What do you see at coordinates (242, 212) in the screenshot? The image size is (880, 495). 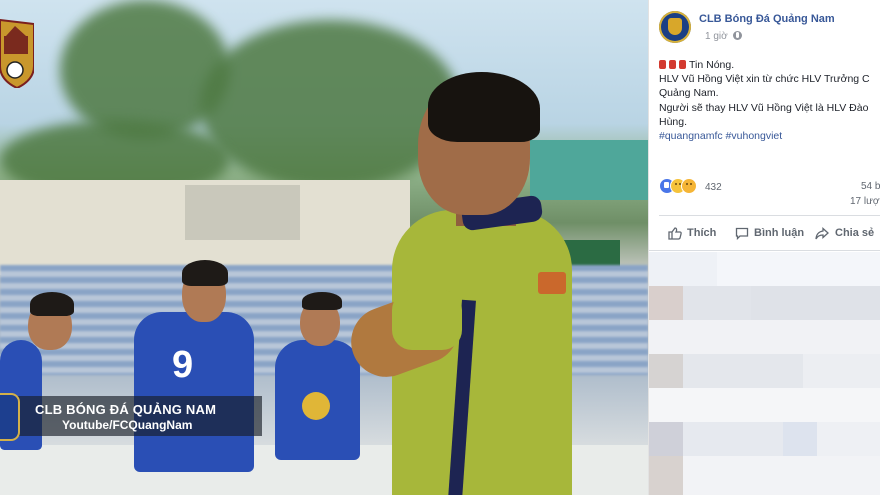 I see `stadium-window` at bounding box center [242, 212].